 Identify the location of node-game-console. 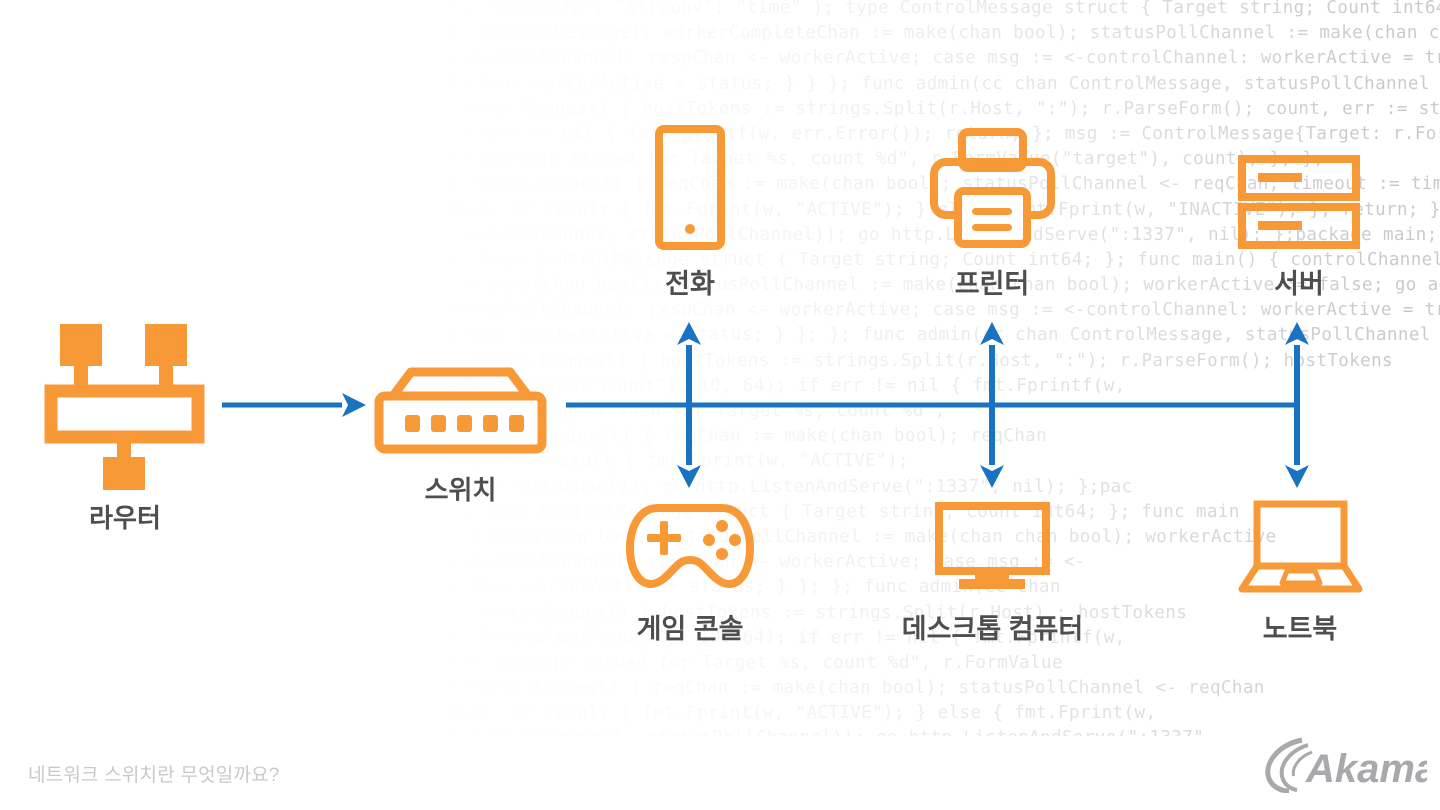
(690, 547).